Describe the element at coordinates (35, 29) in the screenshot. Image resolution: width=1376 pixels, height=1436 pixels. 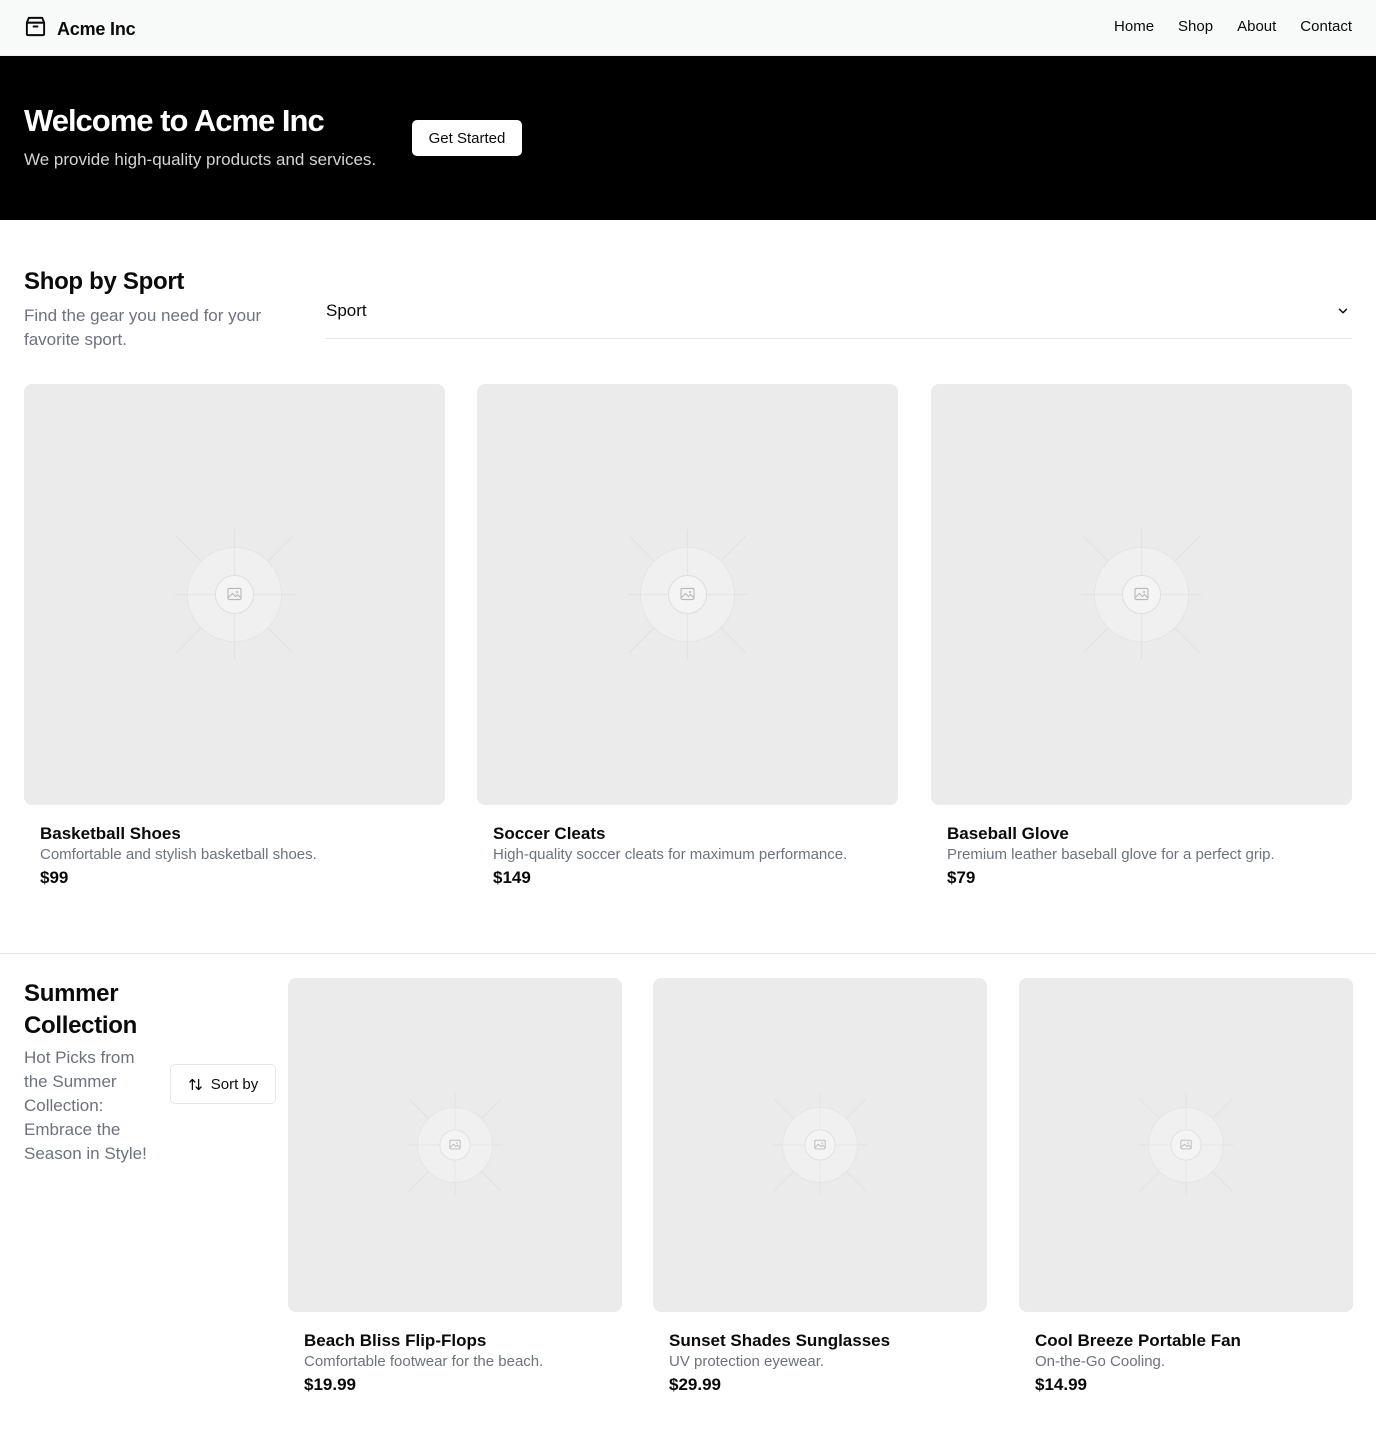
I see `package-icon` at that location.